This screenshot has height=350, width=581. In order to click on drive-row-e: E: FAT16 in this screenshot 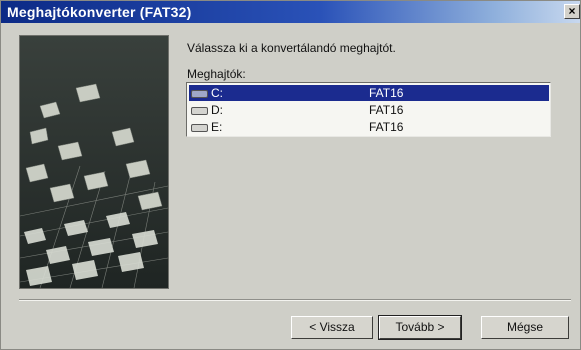, I will do `click(369, 127)`.